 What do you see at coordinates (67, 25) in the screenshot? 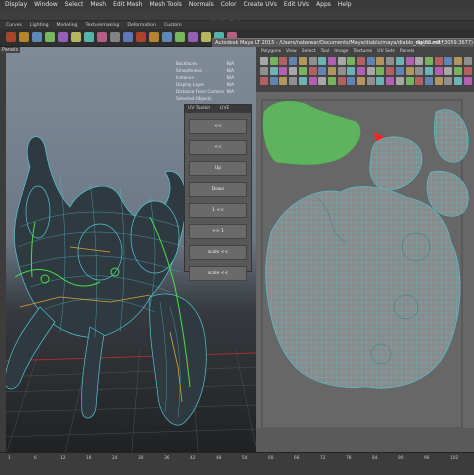
I see `shelf-tab-modeling: Modeling` at bounding box center [67, 25].